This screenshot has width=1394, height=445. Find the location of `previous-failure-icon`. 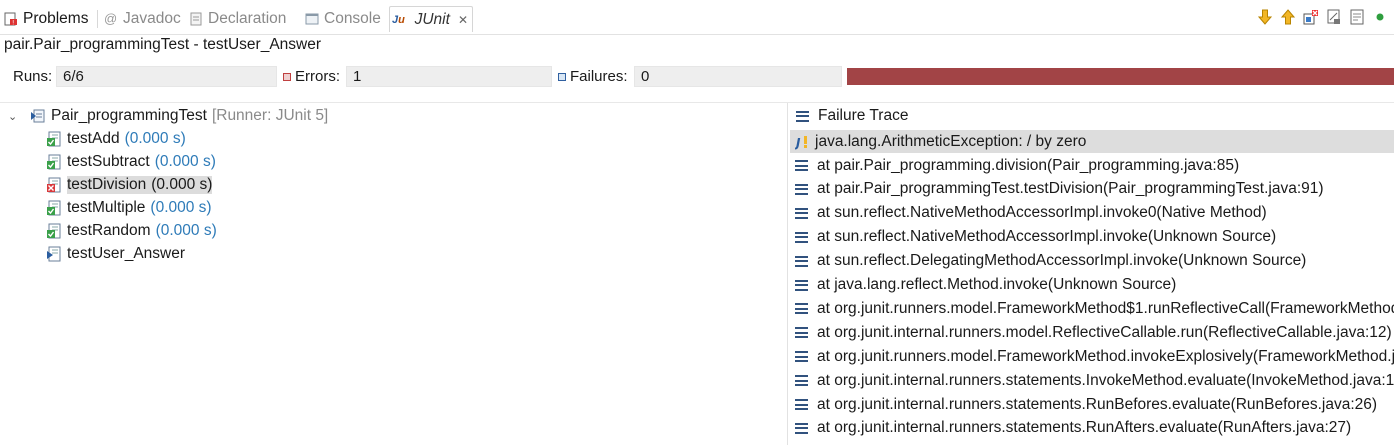

previous-failure-icon is located at coordinates (1287, 16).